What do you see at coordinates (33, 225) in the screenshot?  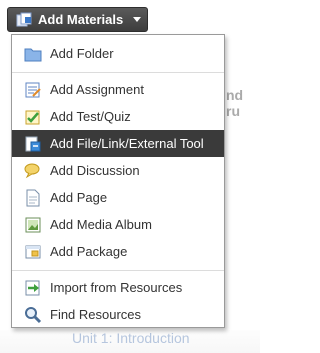 I see `media-album-icon` at bounding box center [33, 225].